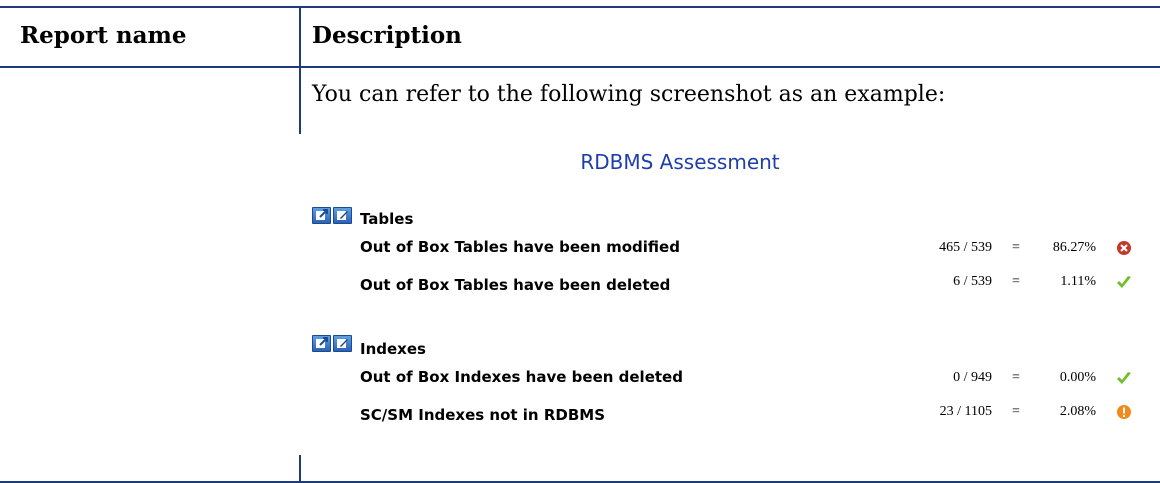 This screenshot has width=1160, height=483. What do you see at coordinates (1124, 248) in the screenshot?
I see `error-icon` at bounding box center [1124, 248].